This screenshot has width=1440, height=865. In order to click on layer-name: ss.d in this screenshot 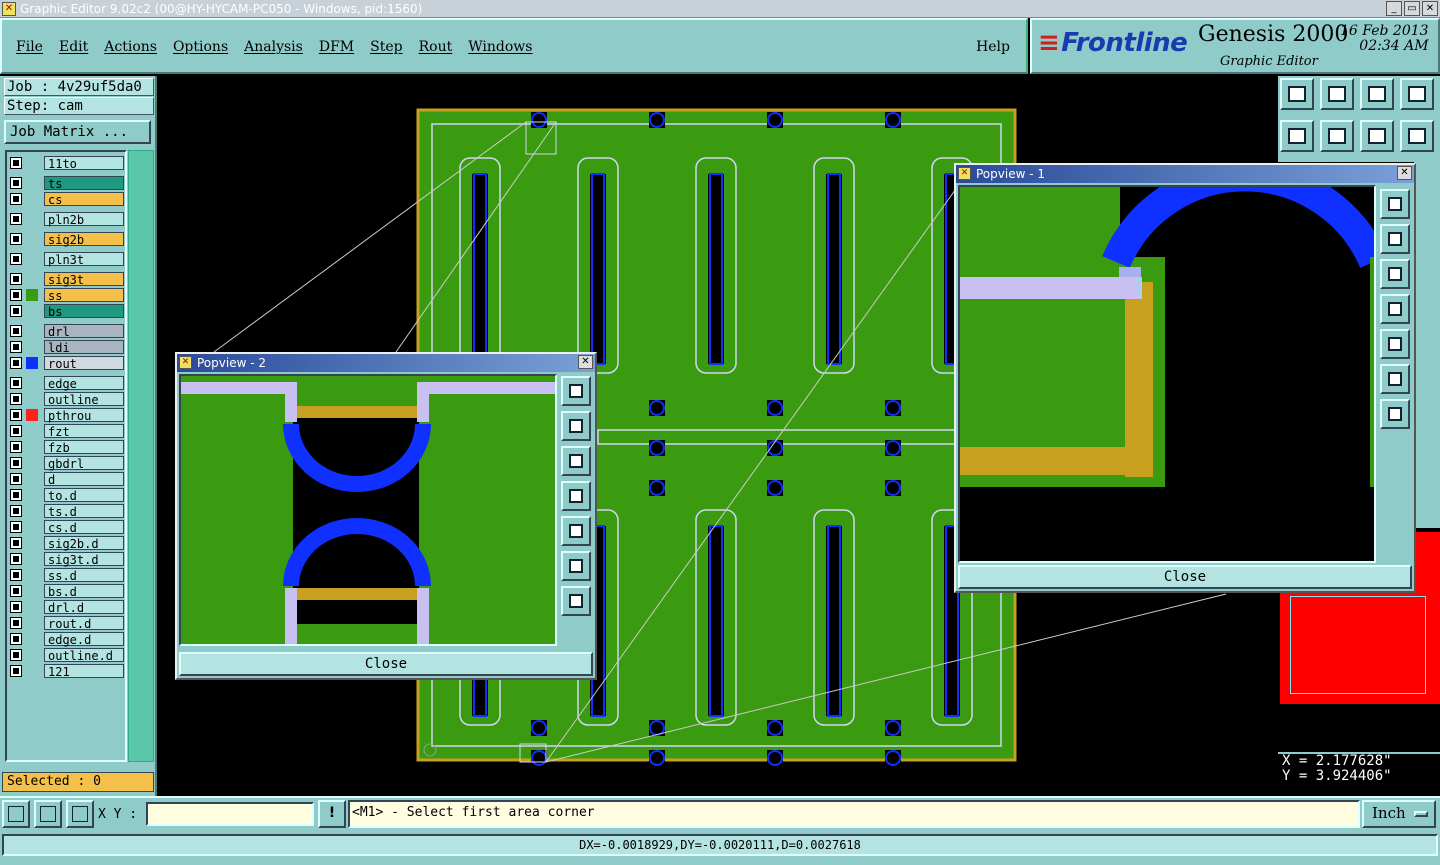, I will do `click(84, 575)`.